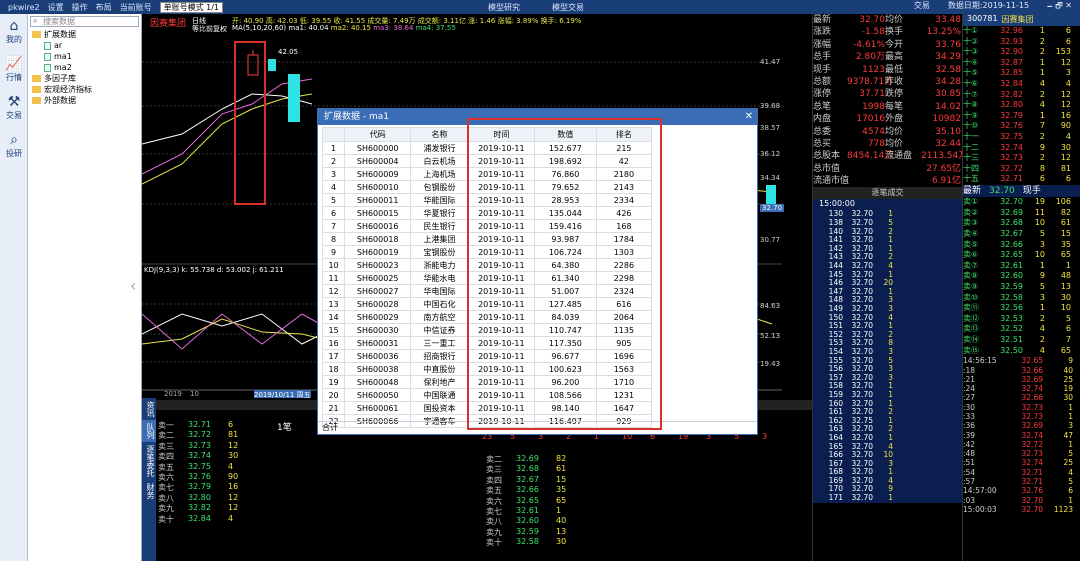  Describe the element at coordinates (14, 147) in the screenshot. I see `nav-research: ⌕ 投研` at that location.